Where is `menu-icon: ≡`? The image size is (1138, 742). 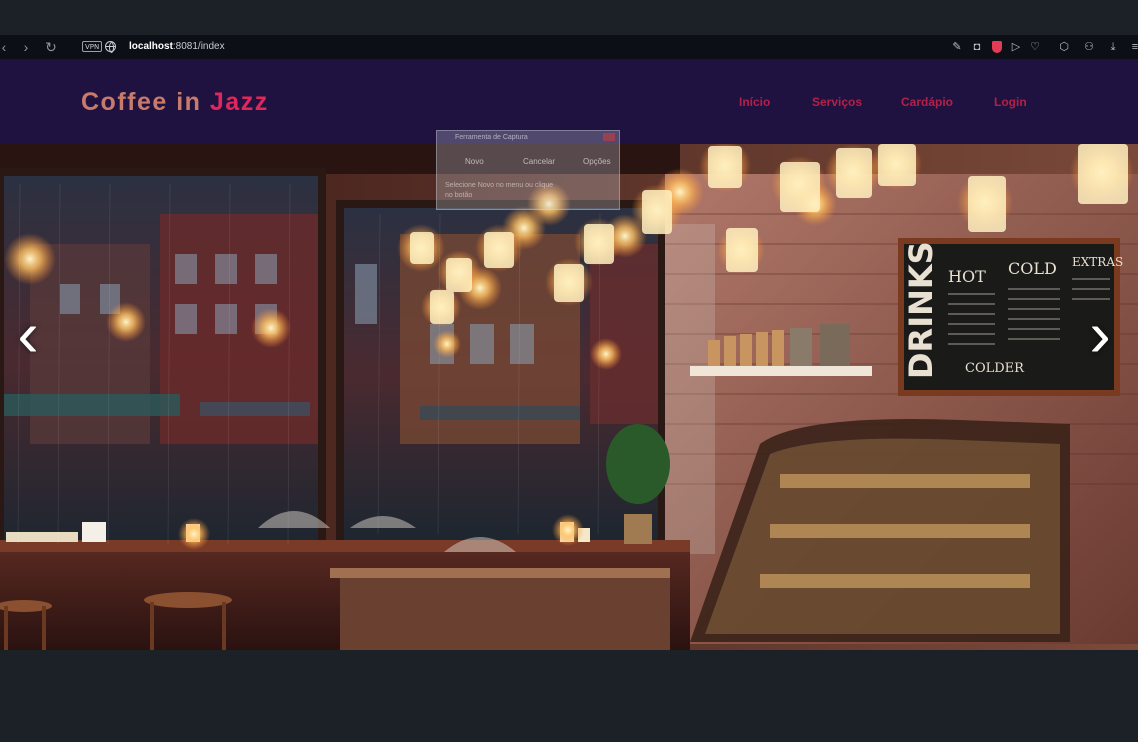
menu-icon: ≡ is located at coordinates (1133, 47).